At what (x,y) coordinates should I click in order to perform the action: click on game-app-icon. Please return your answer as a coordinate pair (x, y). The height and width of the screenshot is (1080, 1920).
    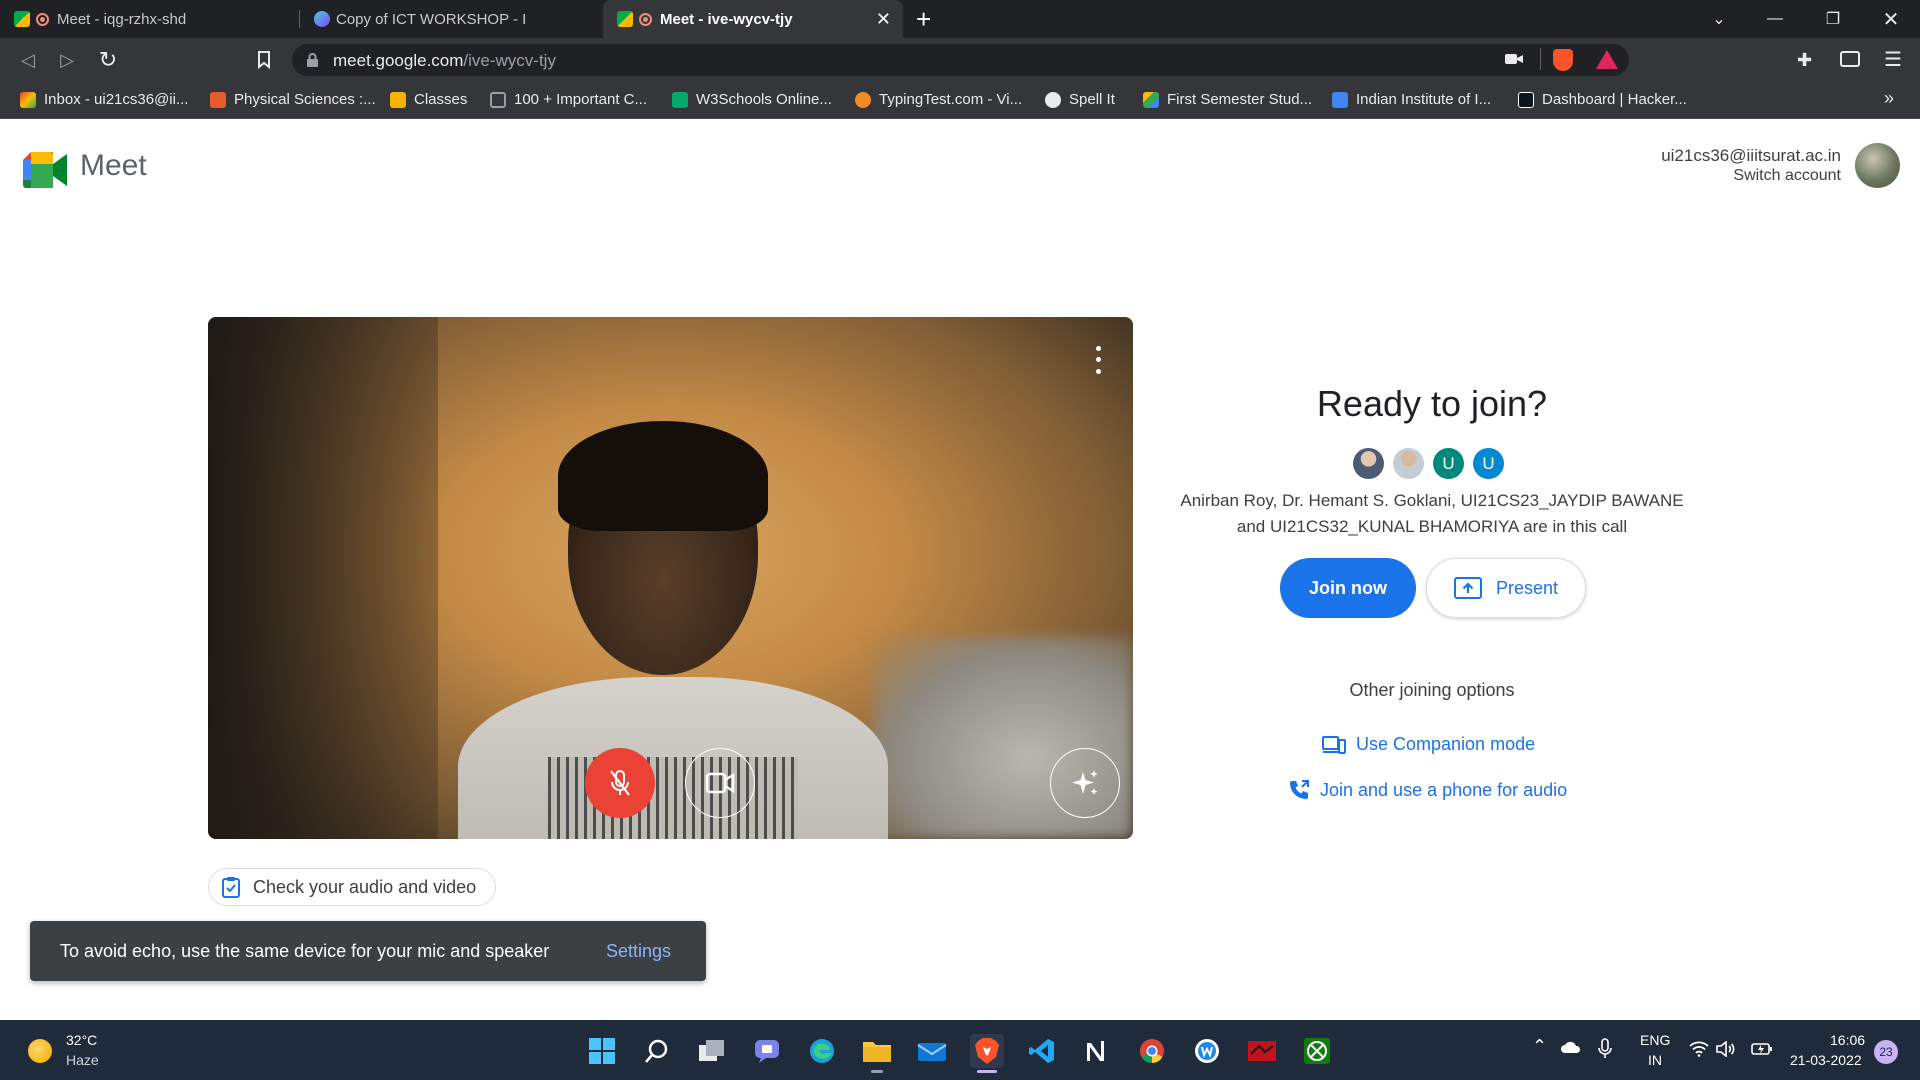
    Looking at the image, I should click on (1262, 1051).